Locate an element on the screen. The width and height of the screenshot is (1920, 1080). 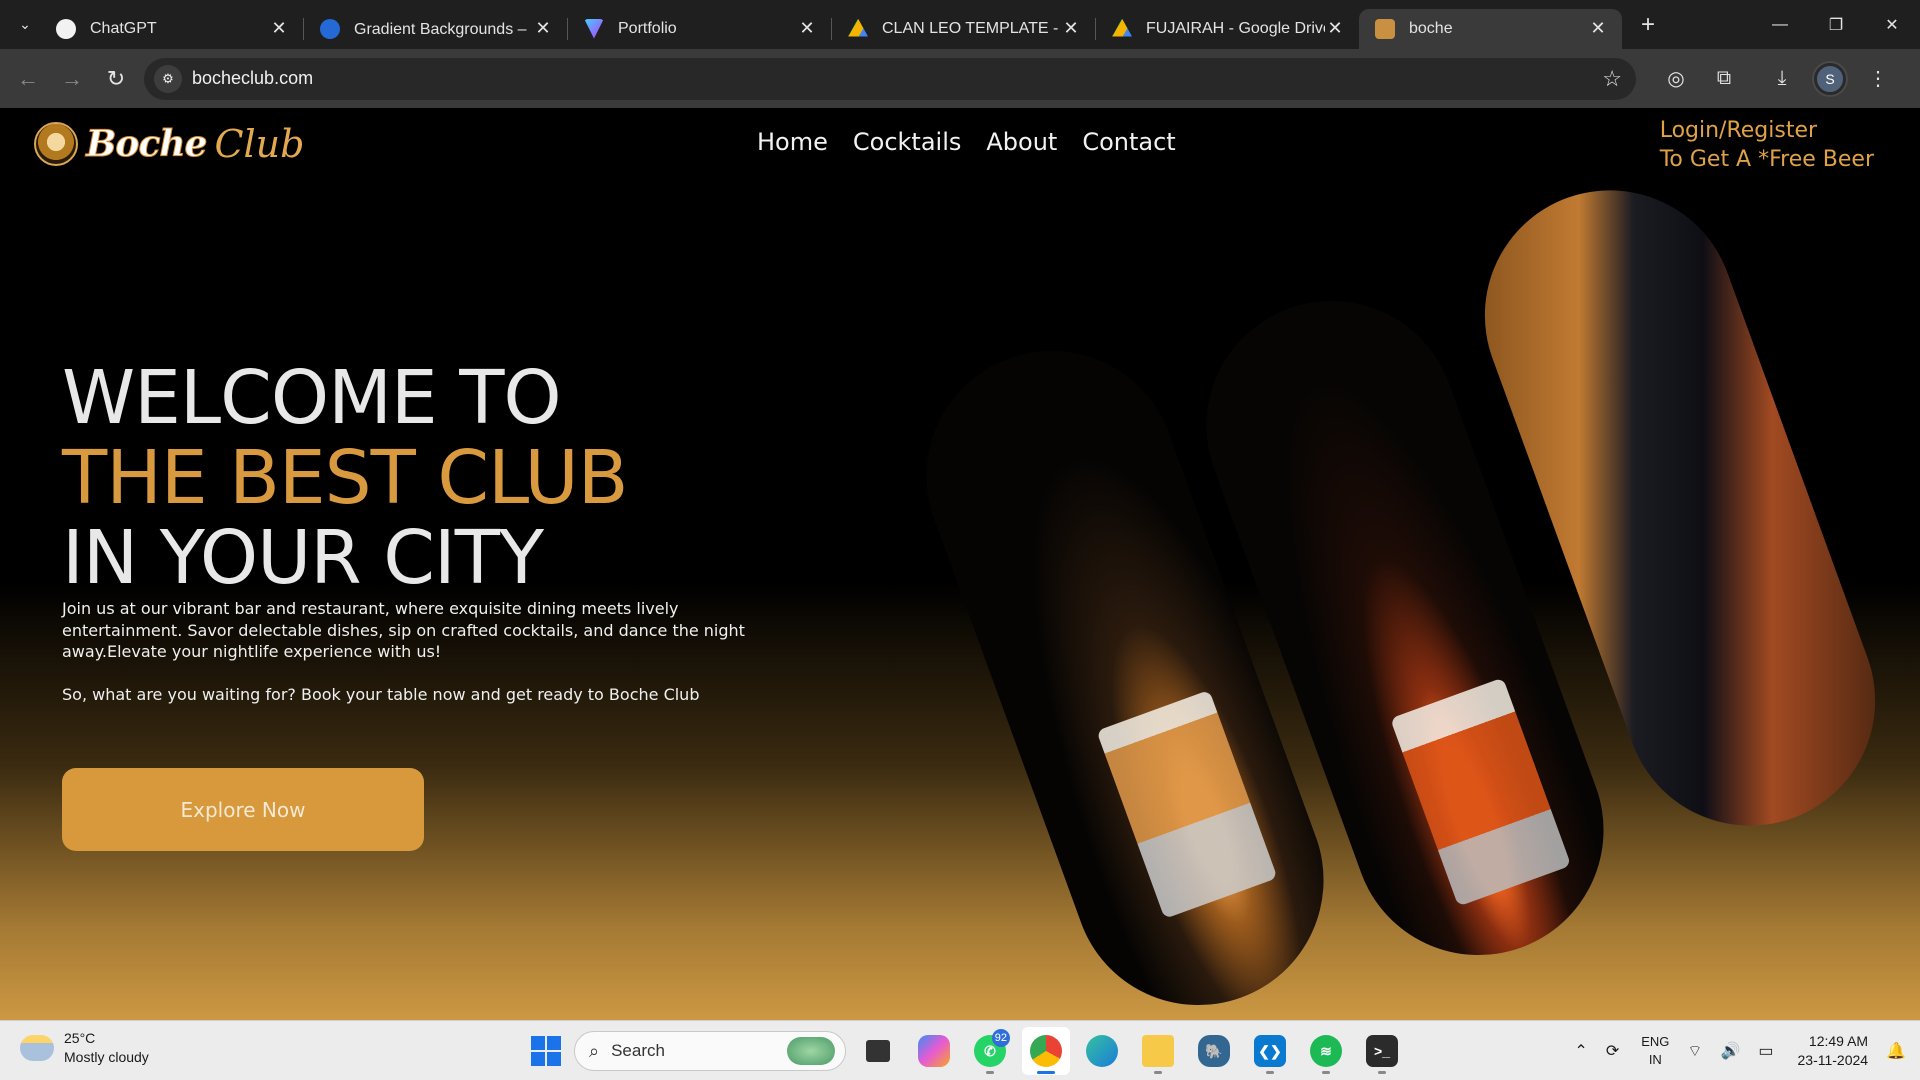
start-button is located at coordinates (546, 1051).